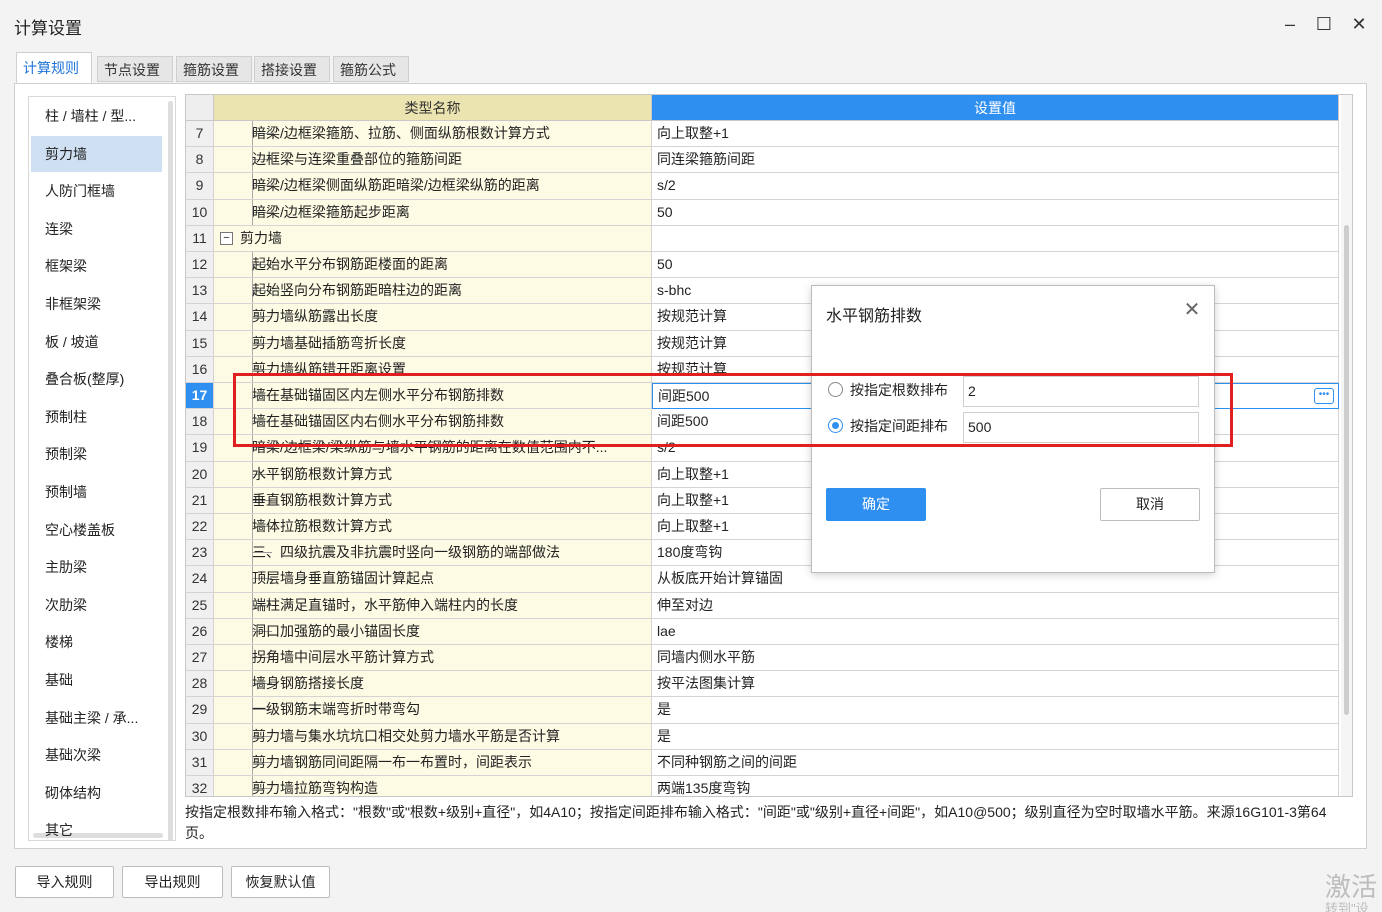  I want to click on count-input: 2, so click(1081, 391).